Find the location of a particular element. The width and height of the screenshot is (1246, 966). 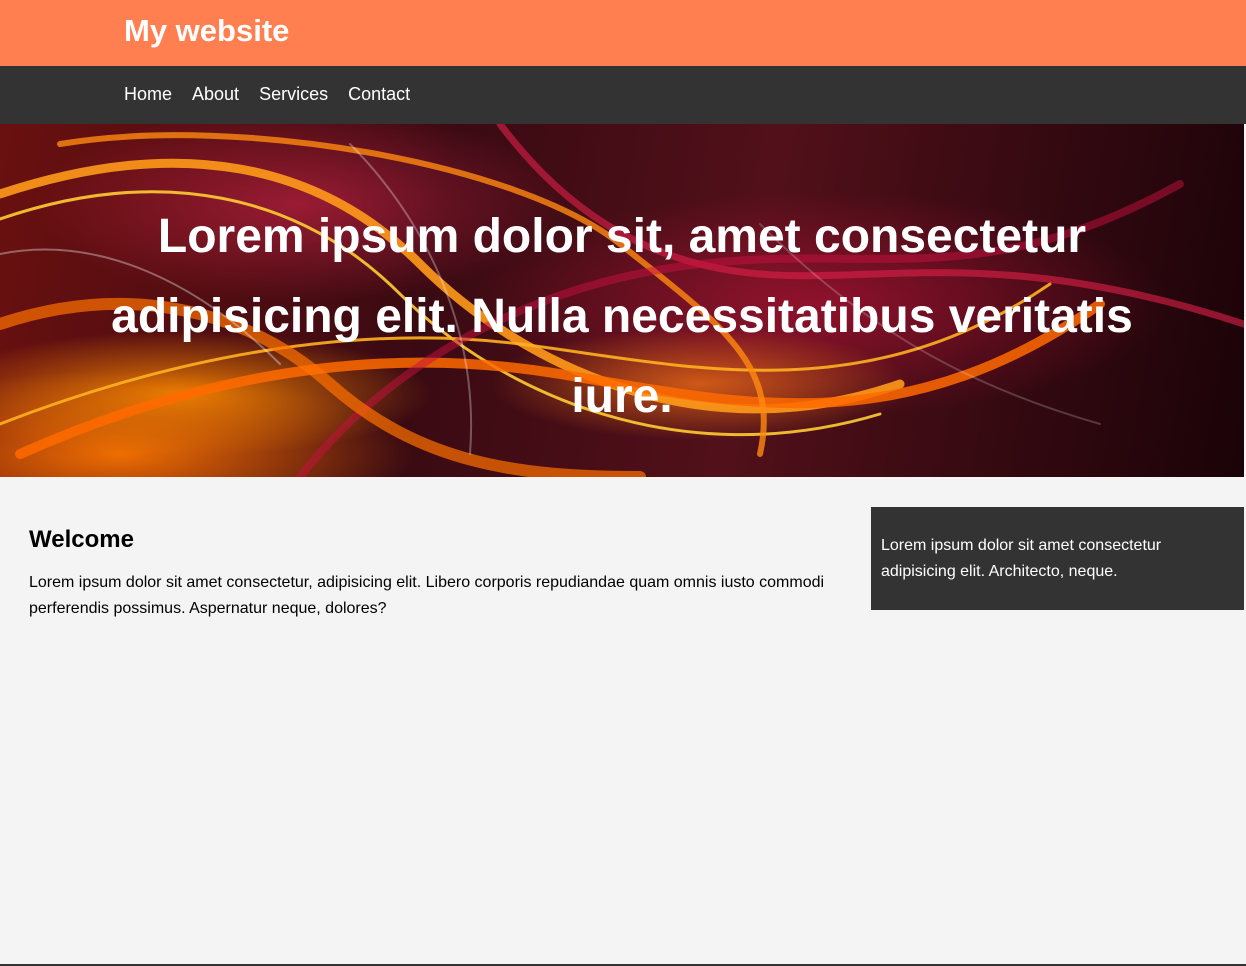

nav-link-services: Services is located at coordinates (293, 94).